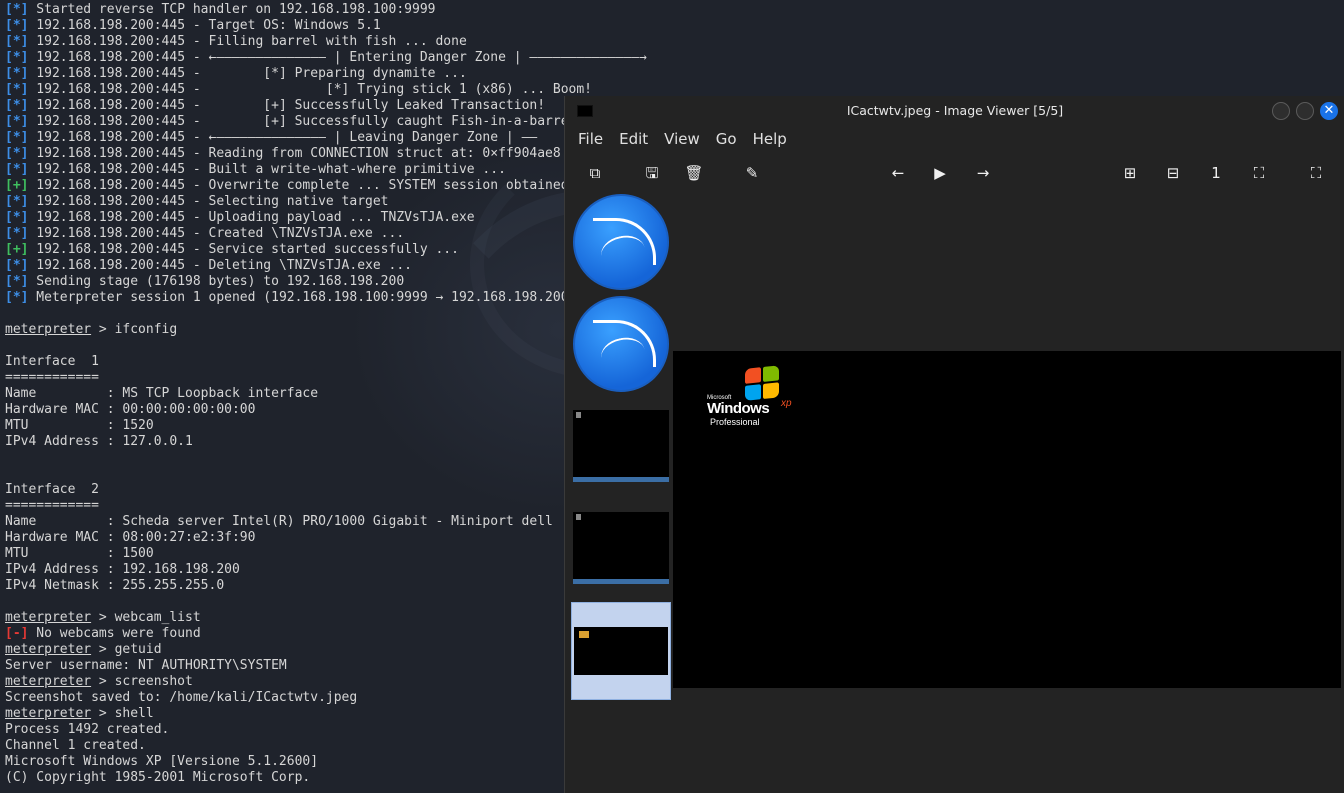  What do you see at coordinates (1173, 173) in the screenshot?
I see `zoom-out-icon: ⊟` at bounding box center [1173, 173].